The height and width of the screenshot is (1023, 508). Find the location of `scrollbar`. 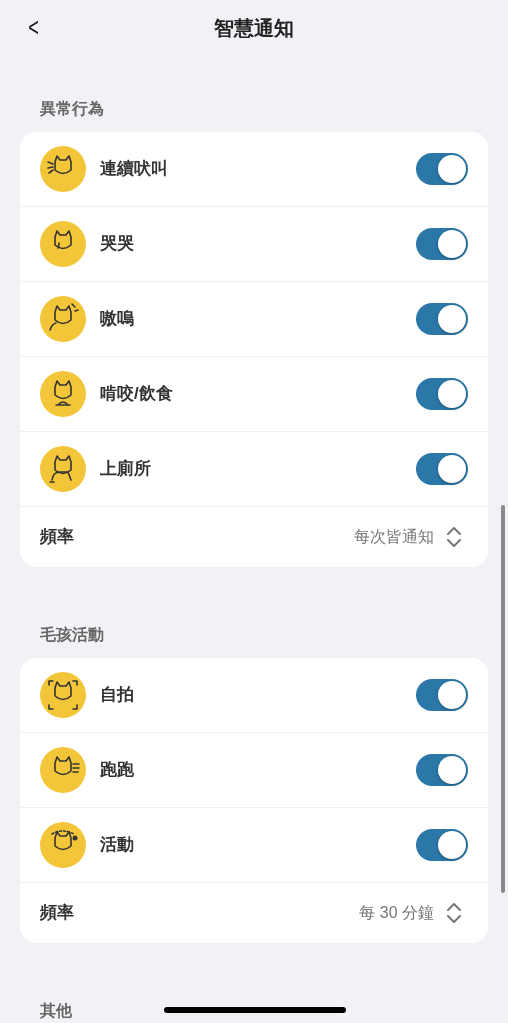

scrollbar is located at coordinates (503, 699).